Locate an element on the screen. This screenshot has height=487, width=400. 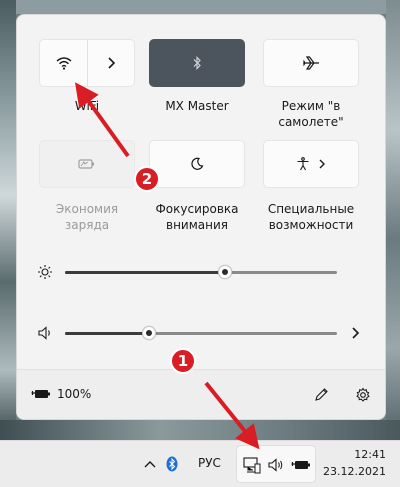
volume-slider-row is located at coordinates (201, 333).